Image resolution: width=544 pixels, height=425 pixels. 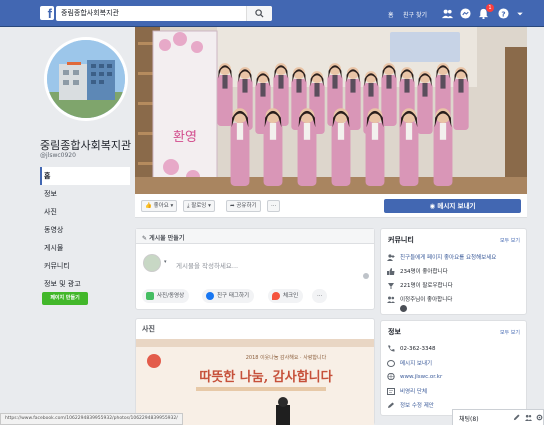 What do you see at coordinates (391, 376) in the screenshot?
I see `globe-icon` at bounding box center [391, 376].